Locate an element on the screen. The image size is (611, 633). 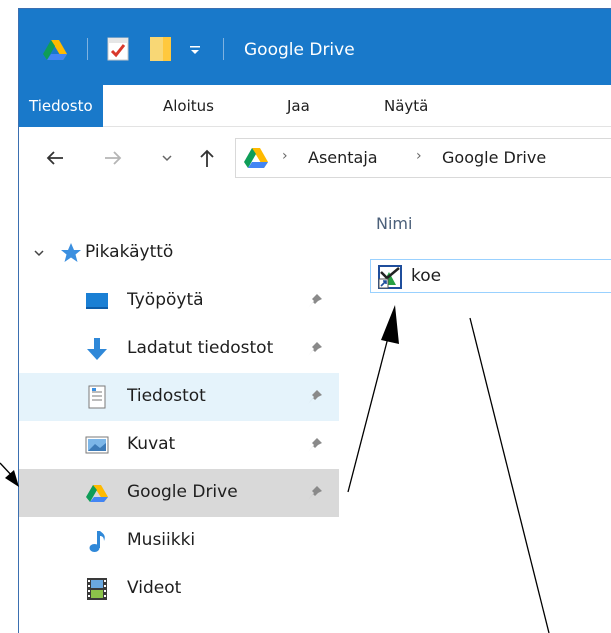
sidebar-item-label: Videot is located at coordinates (154, 588).